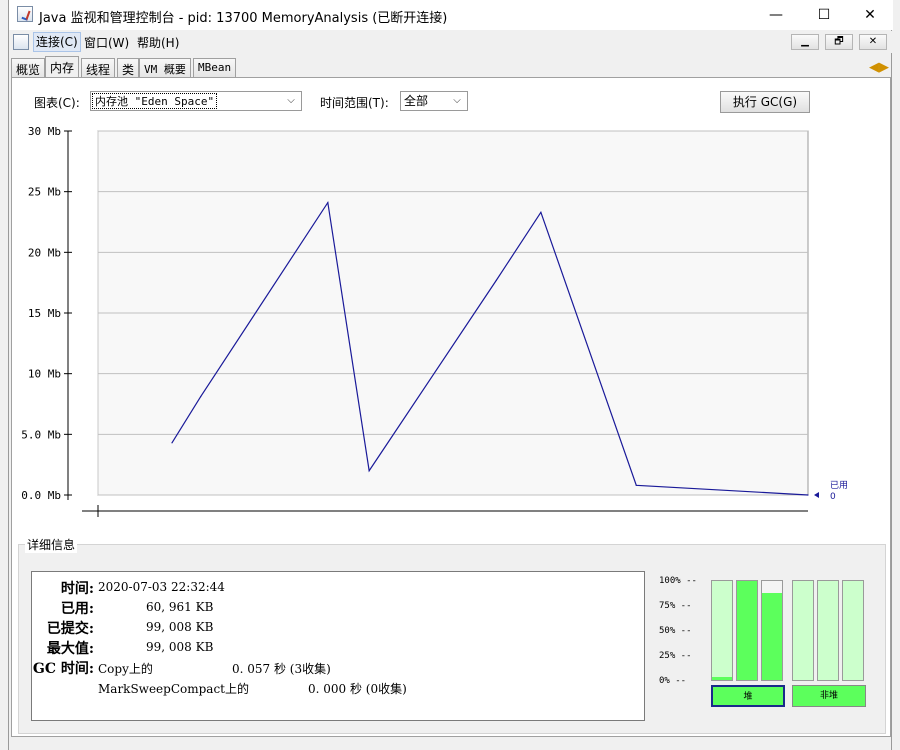 The height and width of the screenshot is (750, 900). I want to click on detail-committed-label: 已提交:, so click(70, 629).